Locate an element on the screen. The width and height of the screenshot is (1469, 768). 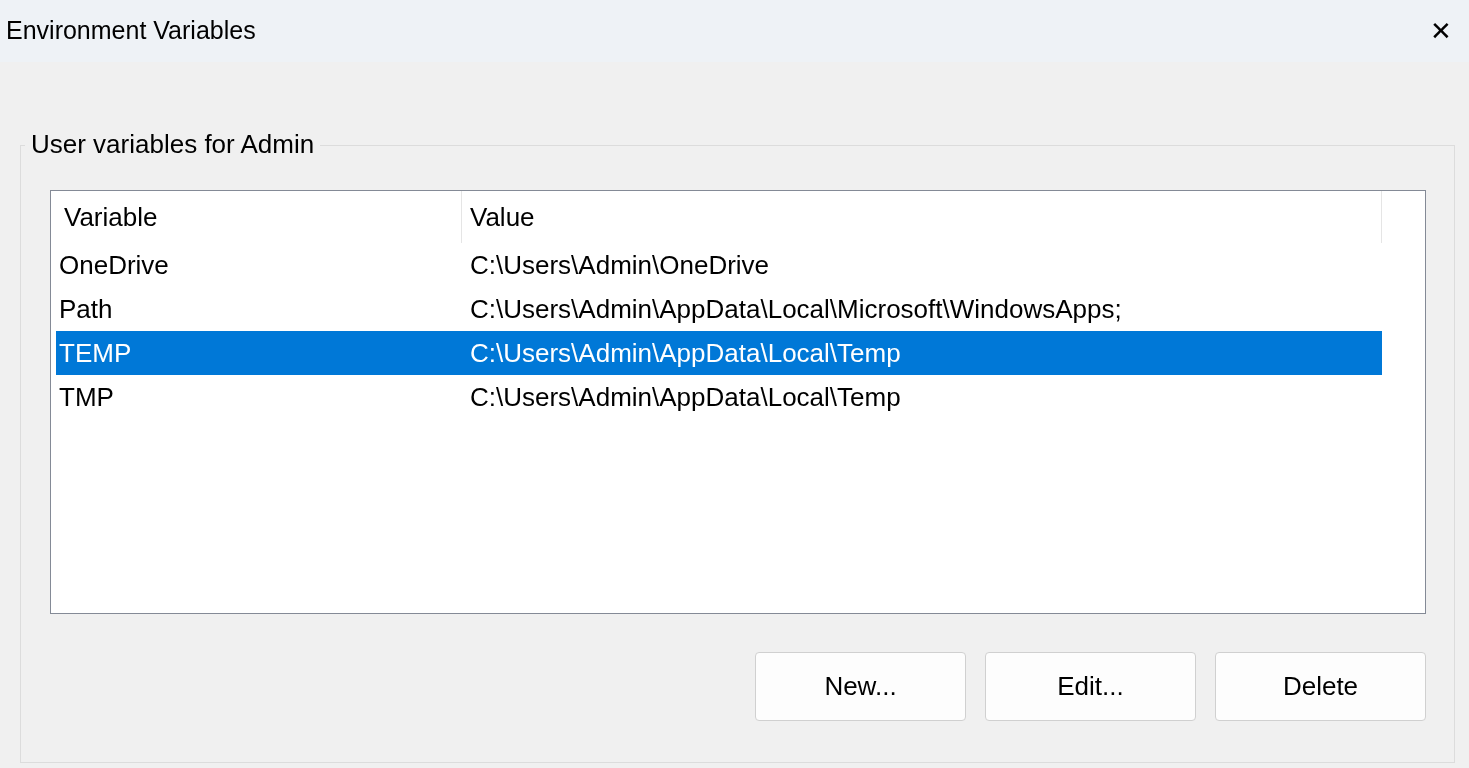
table-row: OneDrive C:\Users\Admin\OneDrive is located at coordinates (719, 265).